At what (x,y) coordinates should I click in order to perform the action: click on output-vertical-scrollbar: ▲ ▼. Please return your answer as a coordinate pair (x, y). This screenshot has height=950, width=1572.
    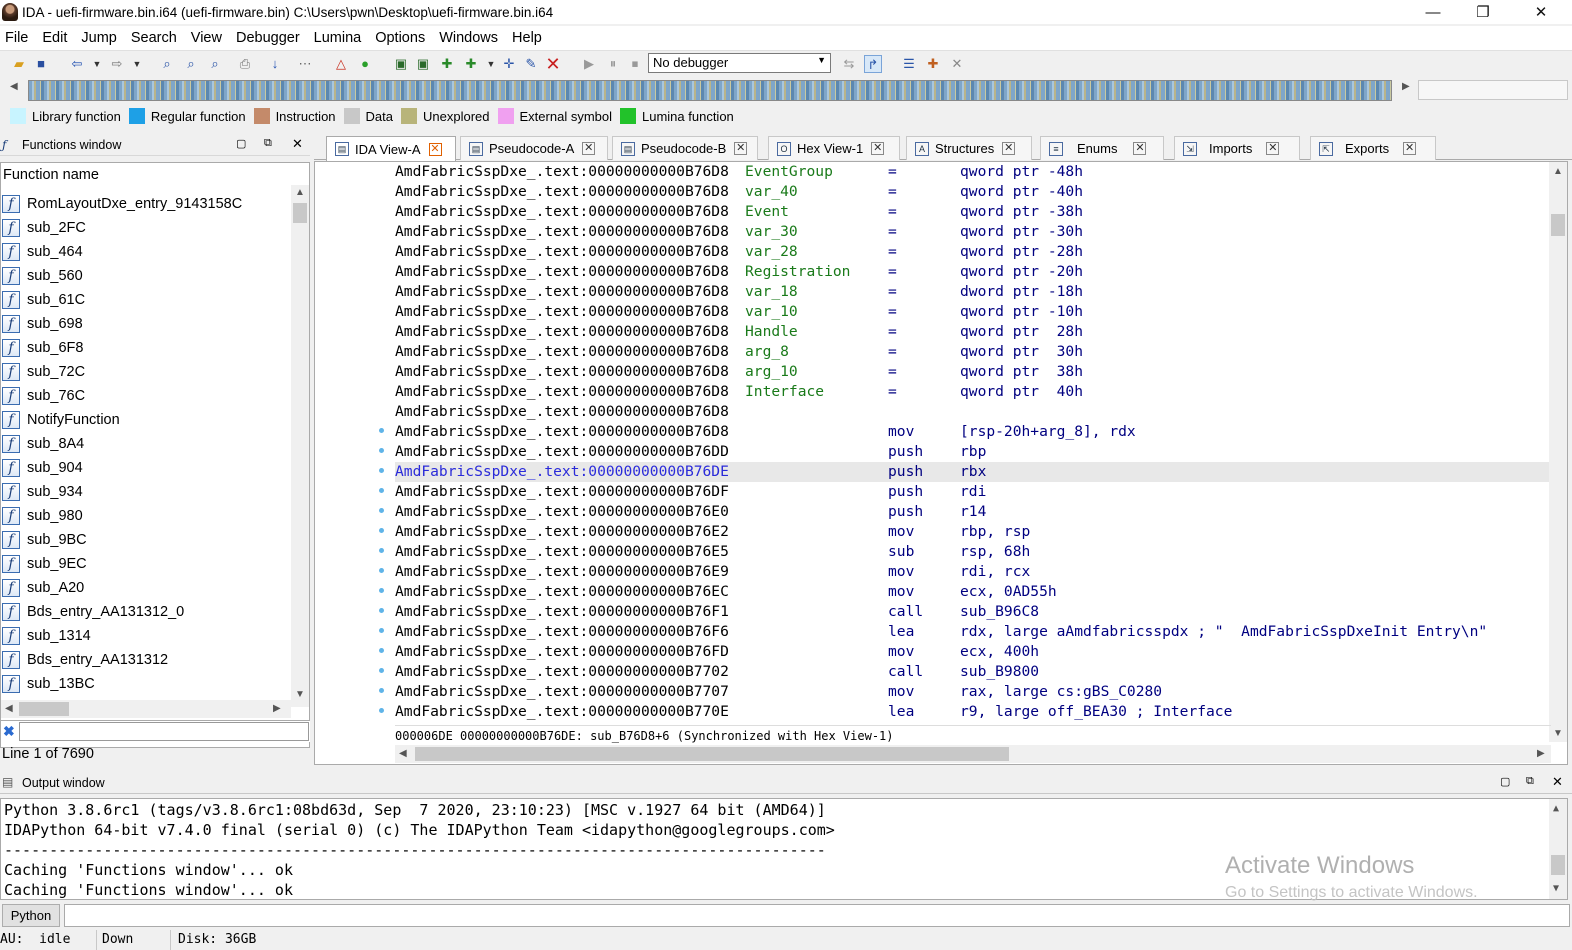
    Looking at the image, I should click on (1558, 849).